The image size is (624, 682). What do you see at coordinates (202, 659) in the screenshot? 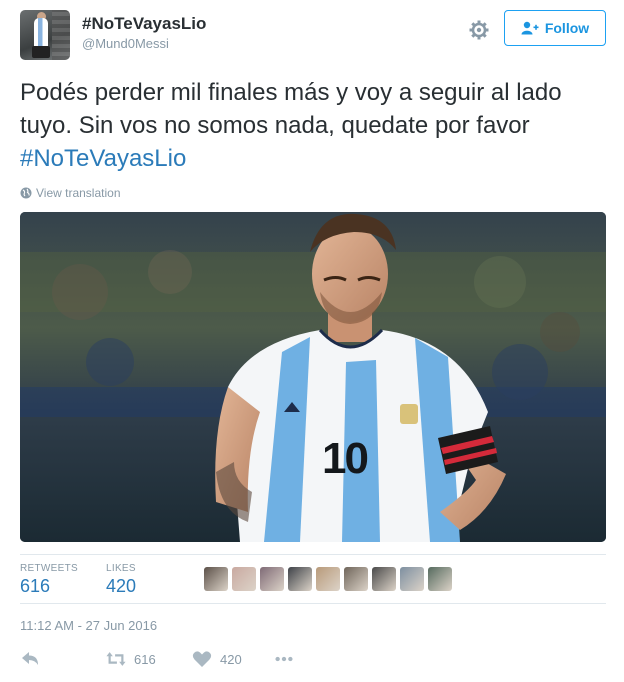
I see `heart-icon` at bounding box center [202, 659].